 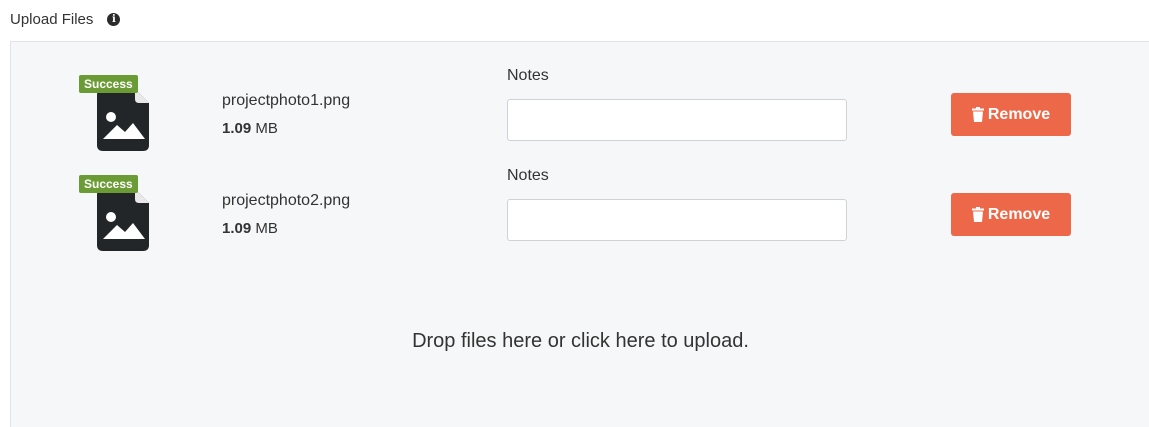 What do you see at coordinates (580, 341) in the screenshot?
I see `dropzone-message: Drop files here or click here to upload.` at bounding box center [580, 341].